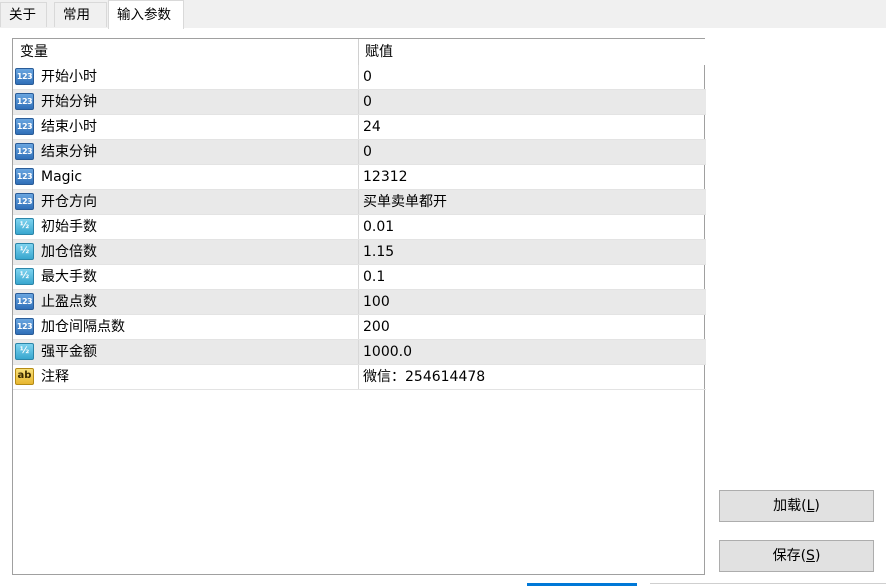 Image resolution: width=886 pixels, height=586 pixels. I want to click on parameter-value: 0.1, so click(374, 277).